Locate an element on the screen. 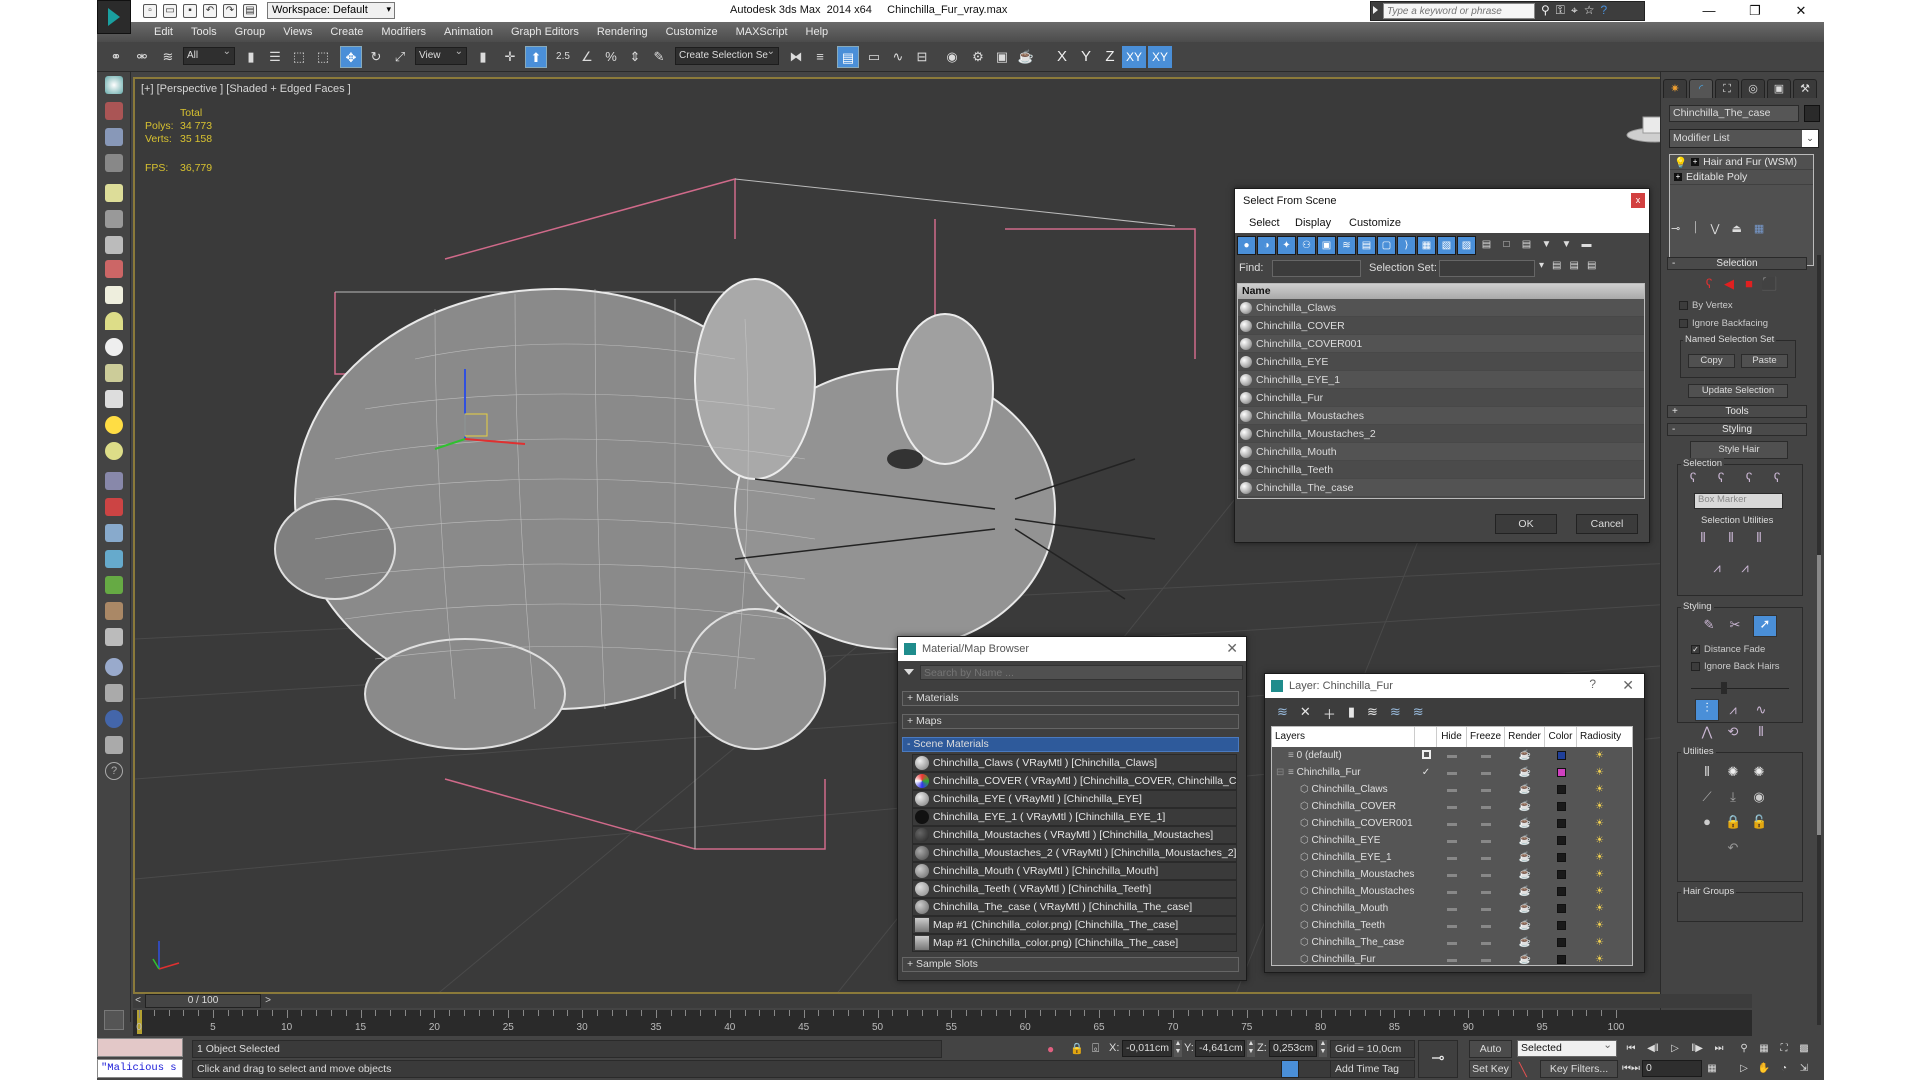 This screenshot has height=1080, width=1920. workspace-dropdown: Workspace: Default is located at coordinates (331, 10).